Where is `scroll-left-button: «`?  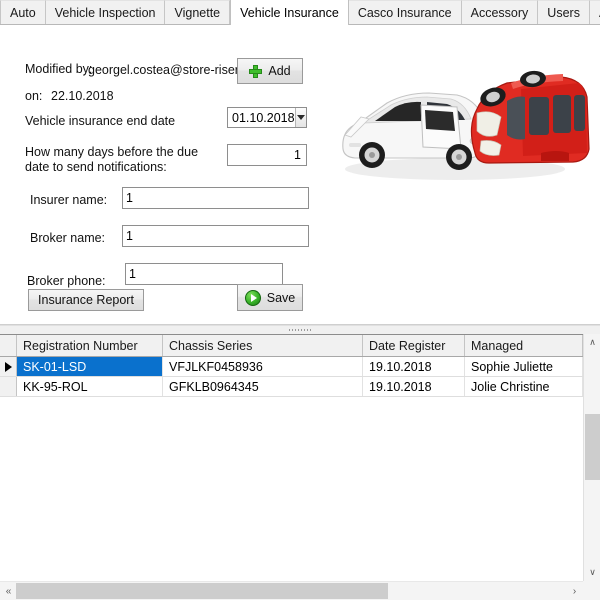
scroll-left-button: « is located at coordinates (8, 591).